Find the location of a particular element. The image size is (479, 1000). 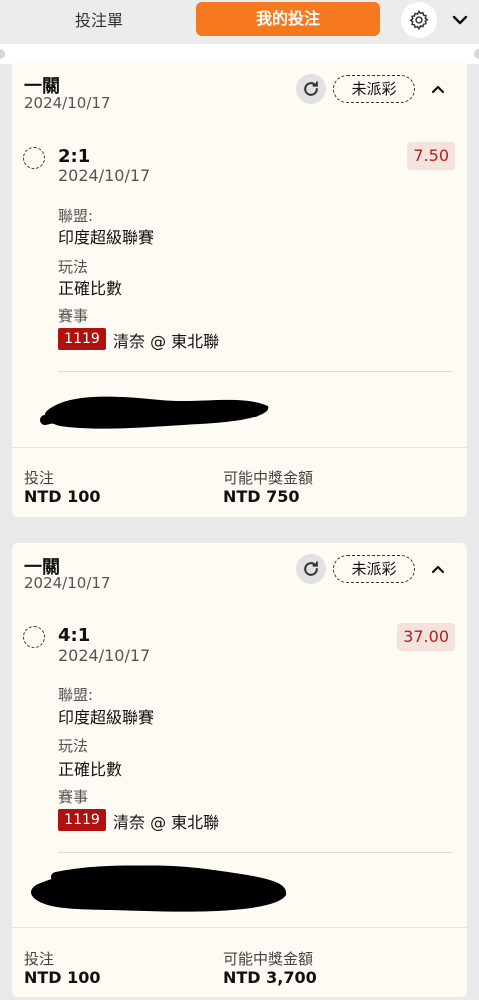

chevron-down-icon is located at coordinates (460, 20).